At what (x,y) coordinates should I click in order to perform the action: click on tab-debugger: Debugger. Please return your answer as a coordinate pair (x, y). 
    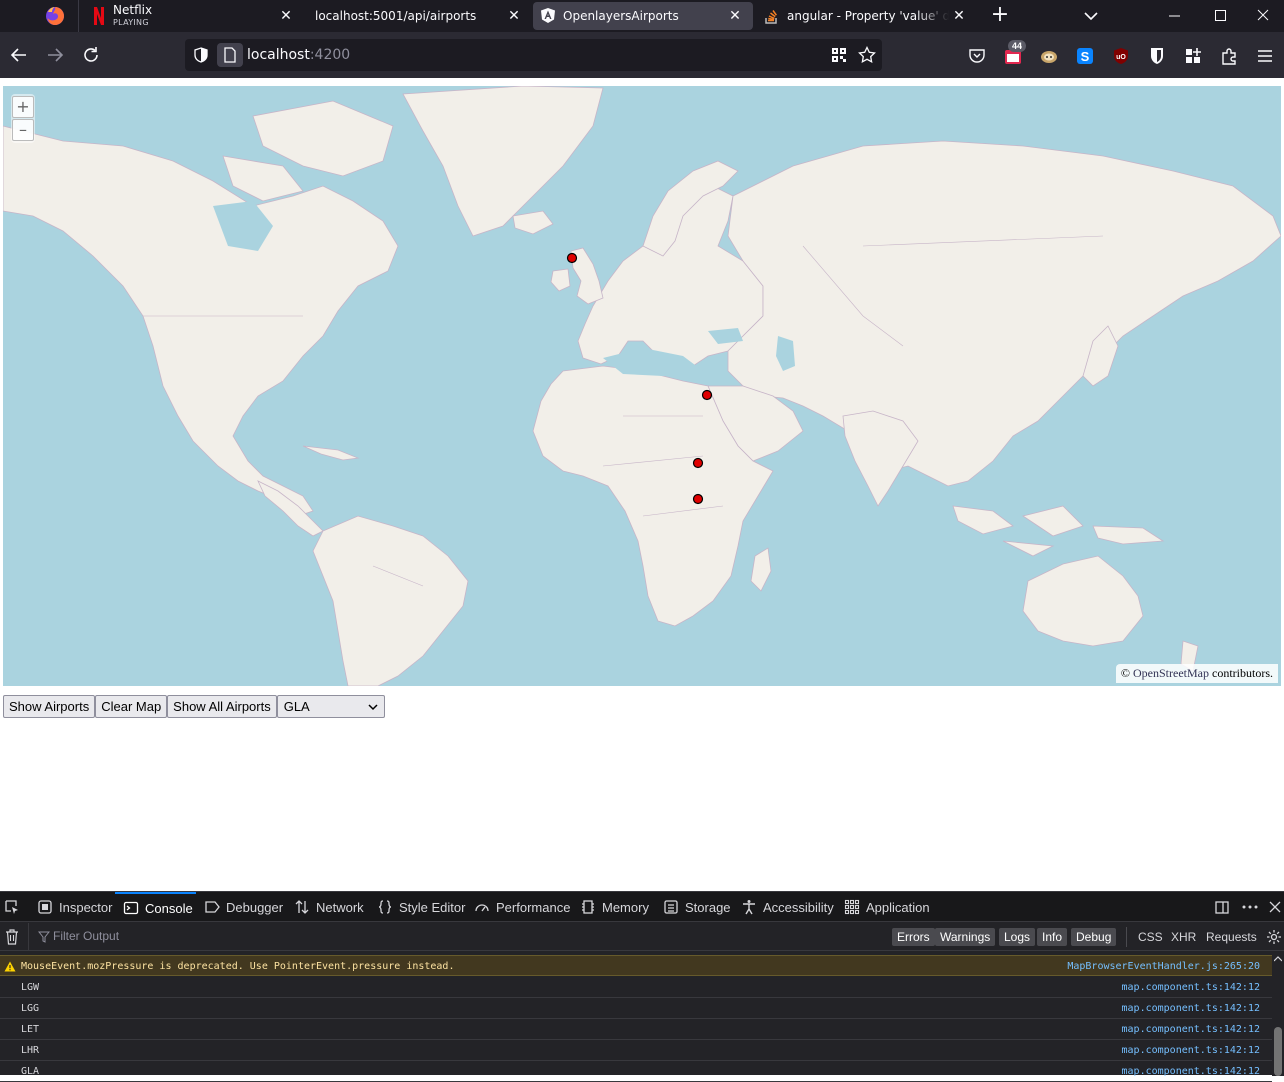
    Looking at the image, I should click on (243, 907).